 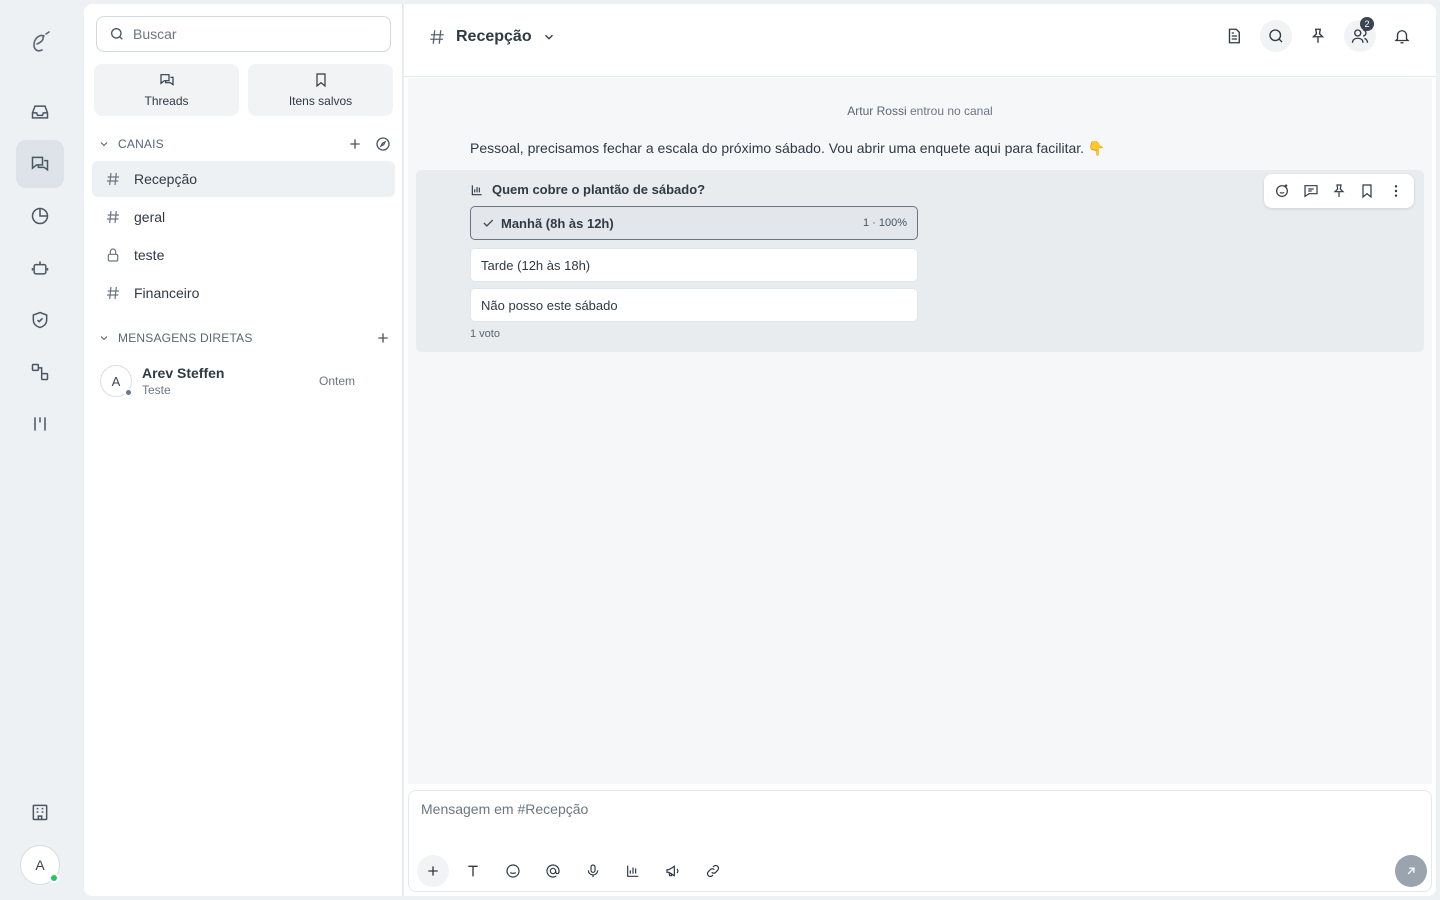 I want to click on message-actions-toolbar, so click(x=1339, y=191).